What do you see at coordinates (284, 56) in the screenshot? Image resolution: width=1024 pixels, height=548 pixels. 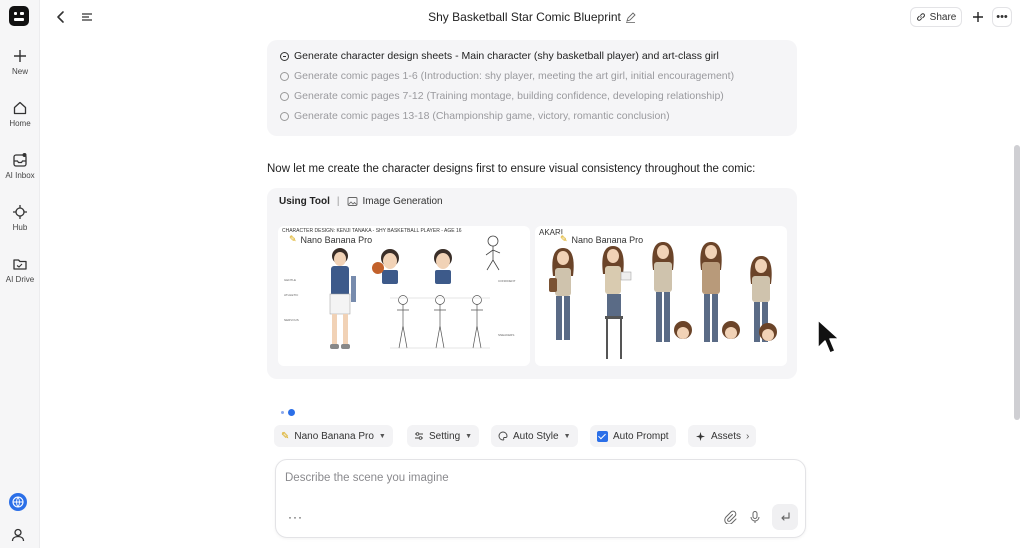 I see `in-progress-icon` at bounding box center [284, 56].